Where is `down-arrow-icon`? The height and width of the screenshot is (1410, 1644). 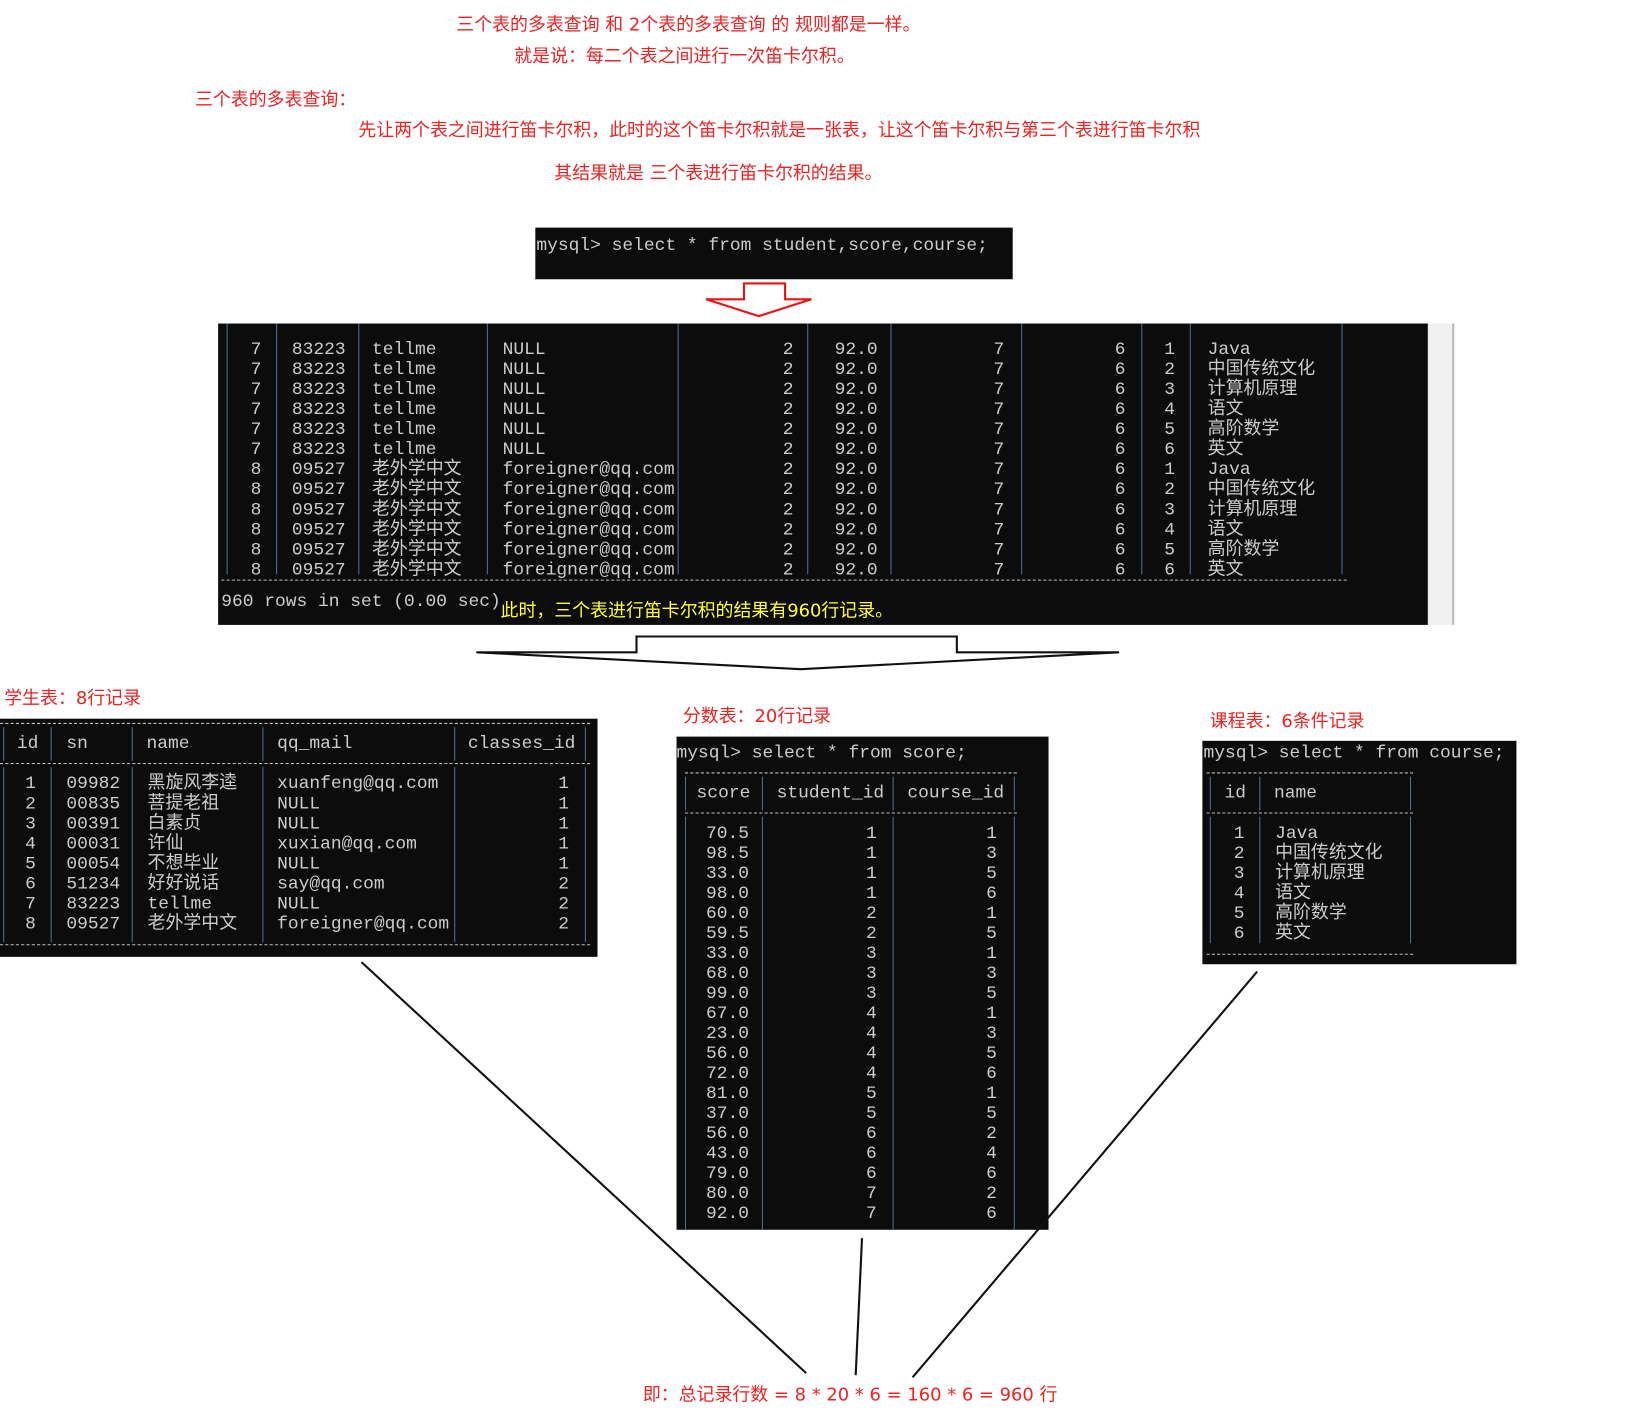 down-arrow-icon is located at coordinates (758, 300).